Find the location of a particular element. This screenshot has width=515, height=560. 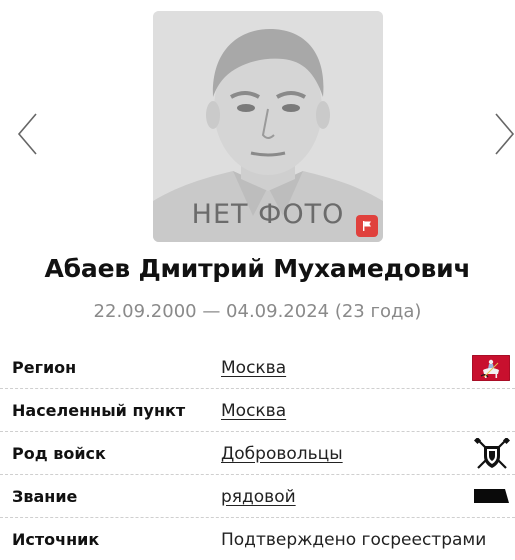

report-flag-button is located at coordinates (367, 226).